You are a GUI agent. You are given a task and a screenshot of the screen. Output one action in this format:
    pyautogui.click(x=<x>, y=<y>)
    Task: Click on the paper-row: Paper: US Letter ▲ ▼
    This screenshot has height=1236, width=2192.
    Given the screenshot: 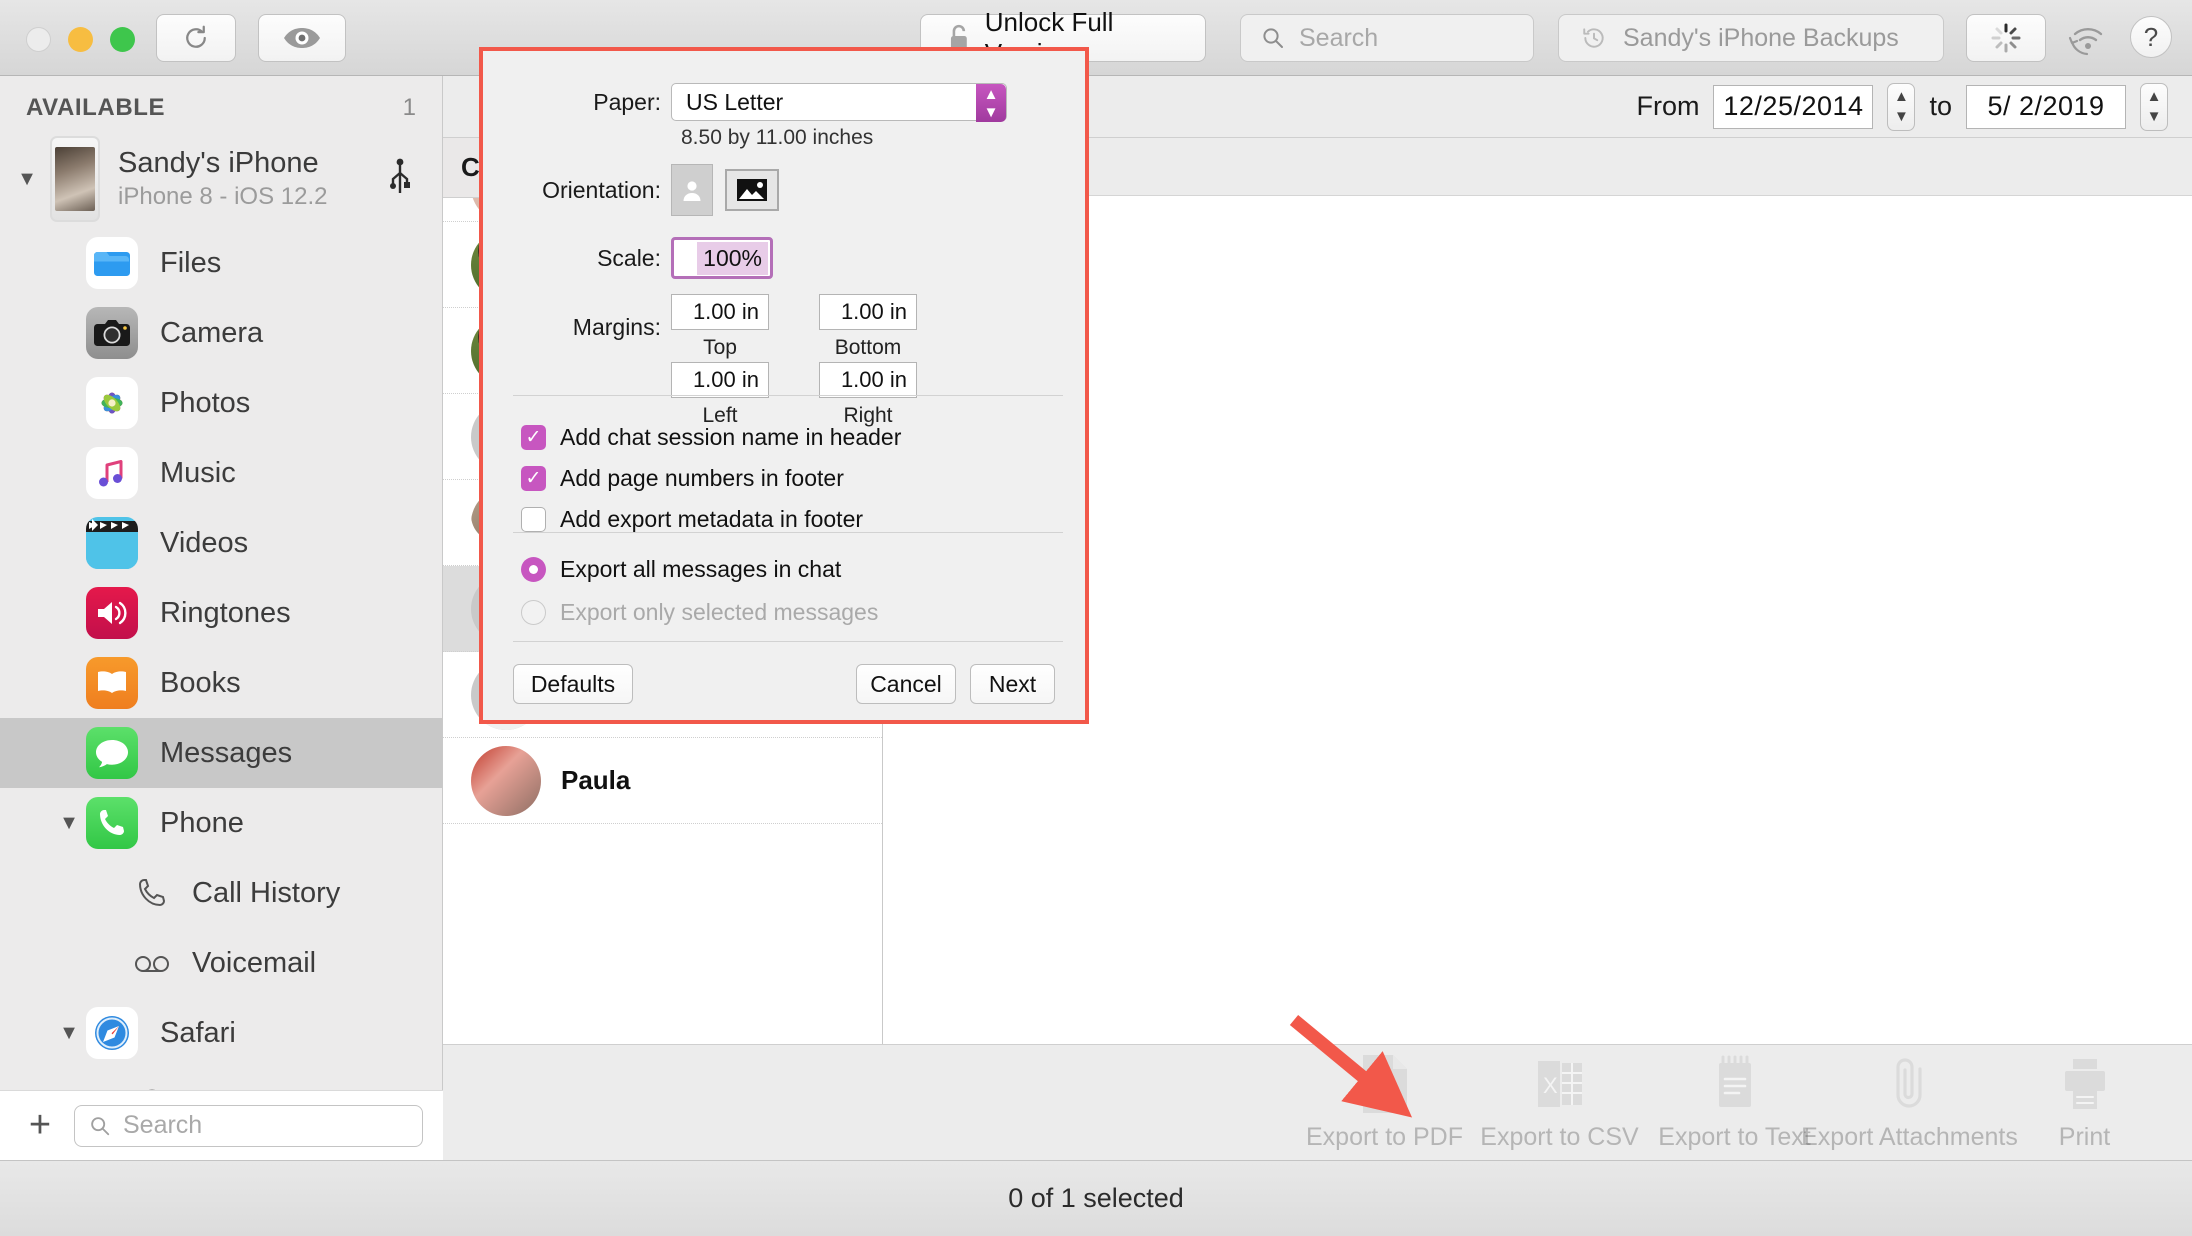 What is the action you would take?
    pyautogui.click(x=784, y=102)
    